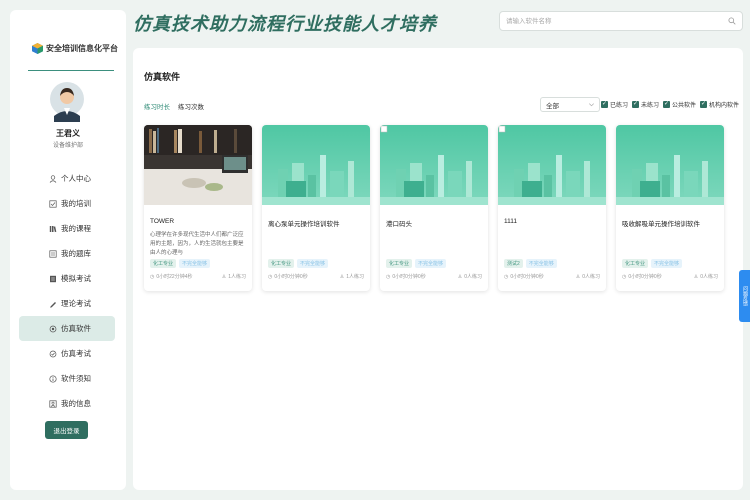 This screenshot has width=750, height=500. I want to click on brand-divider, so click(71, 70).